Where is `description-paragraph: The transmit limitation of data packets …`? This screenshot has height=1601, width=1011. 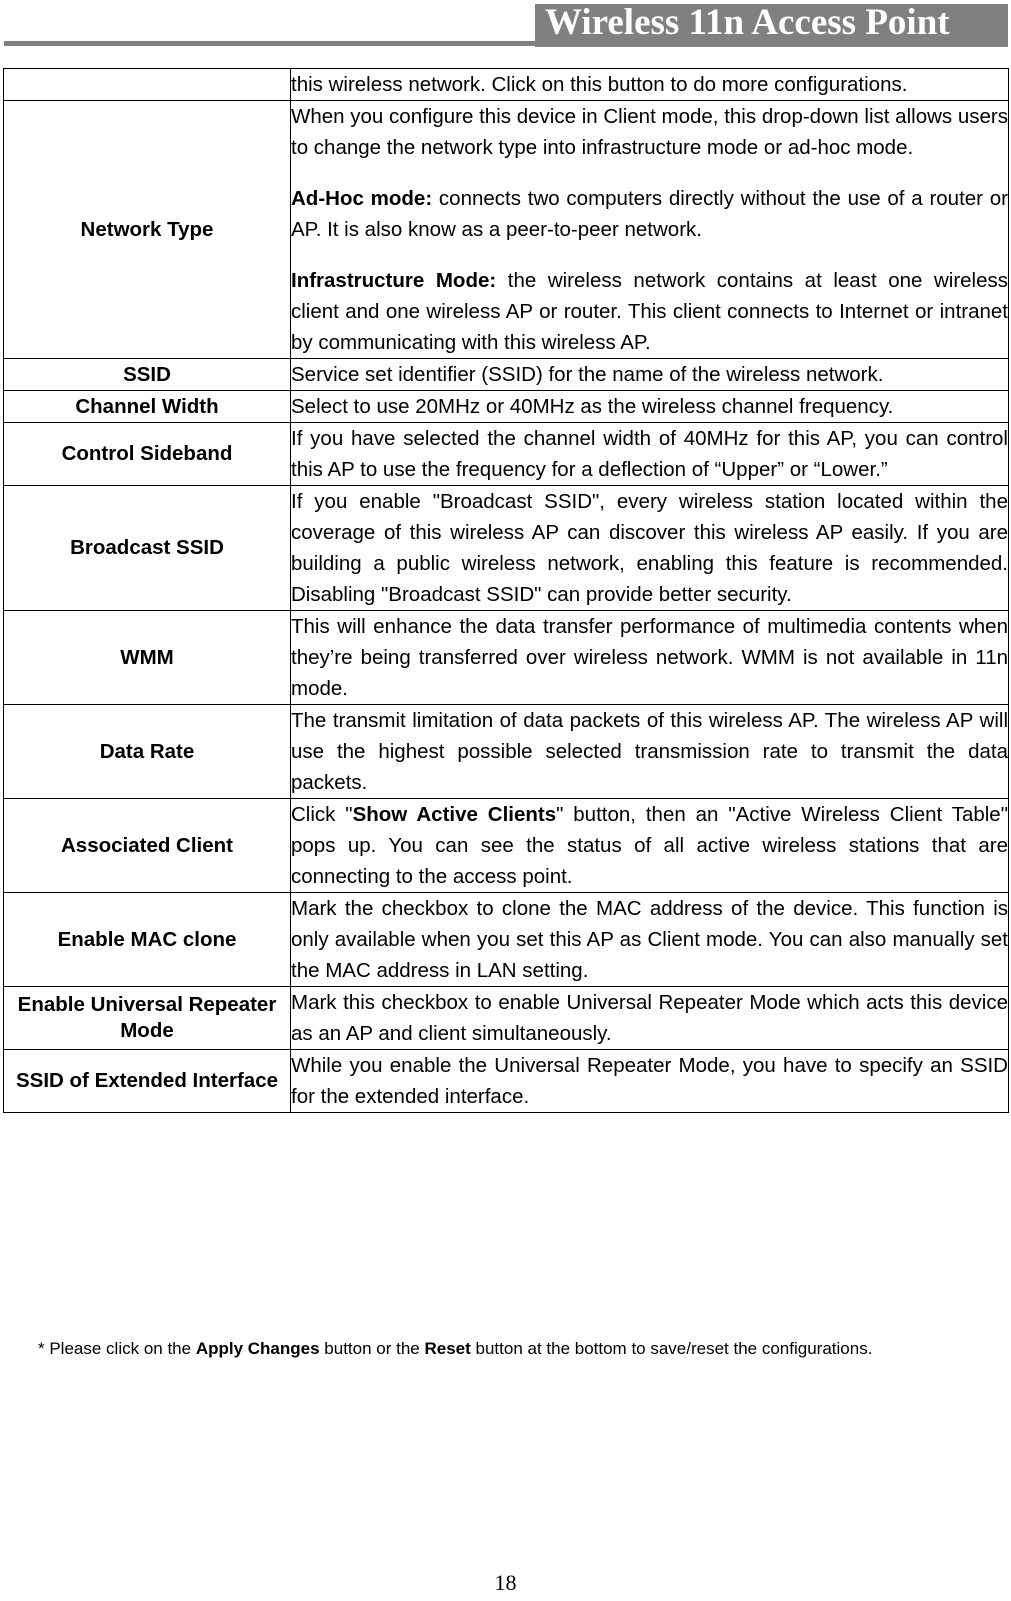
description-paragraph: The transmit limitation of data packets … is located at coordinates (649, 751).